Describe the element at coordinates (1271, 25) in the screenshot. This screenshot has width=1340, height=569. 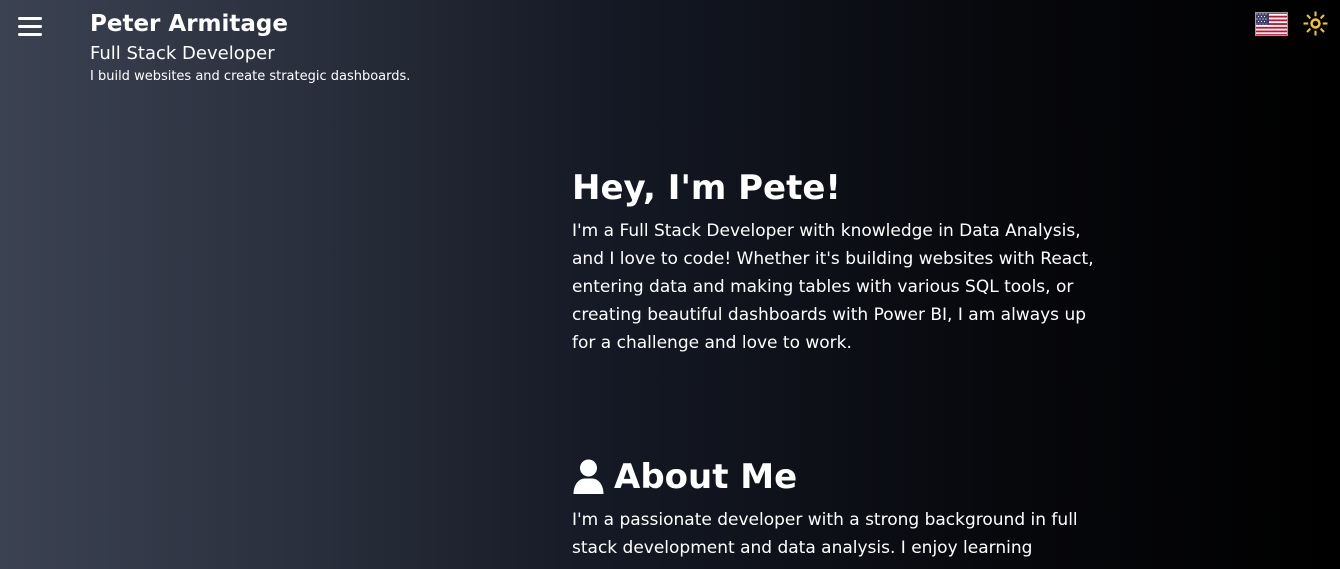
I see `us-flag-icon` at that location.